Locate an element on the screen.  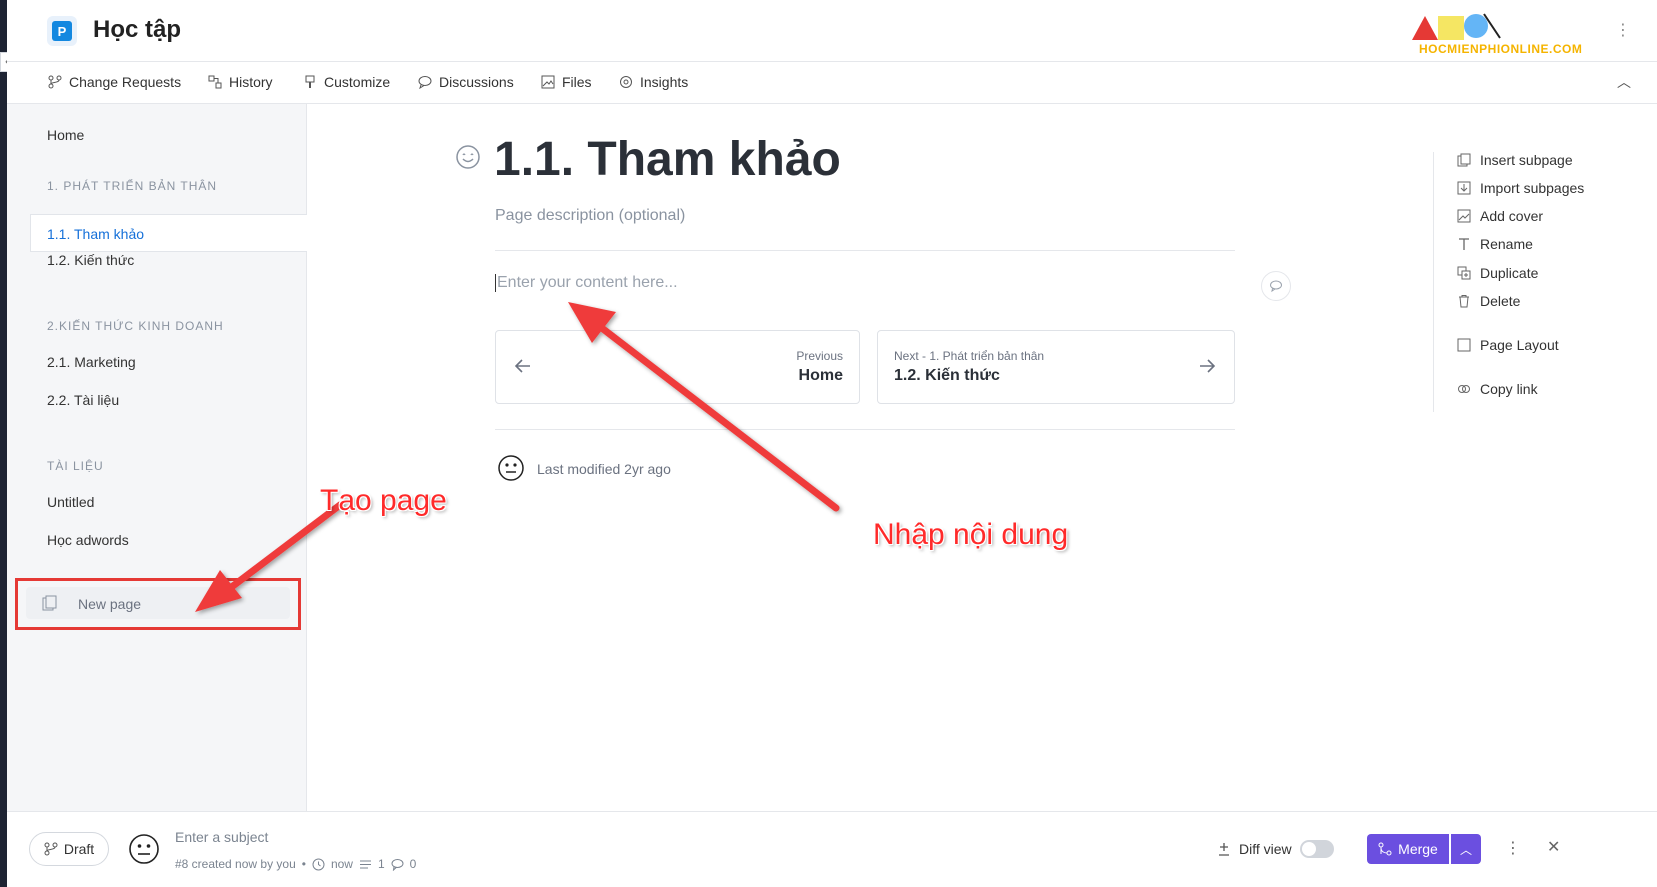
action-page-layout: Page Layout is located at coordinates (1507, 345).